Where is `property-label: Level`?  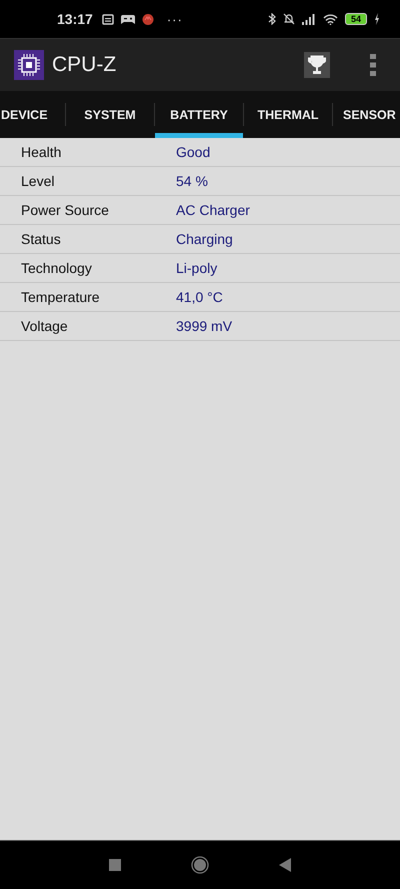 property-label: Level is located at coordinates (38, 181).